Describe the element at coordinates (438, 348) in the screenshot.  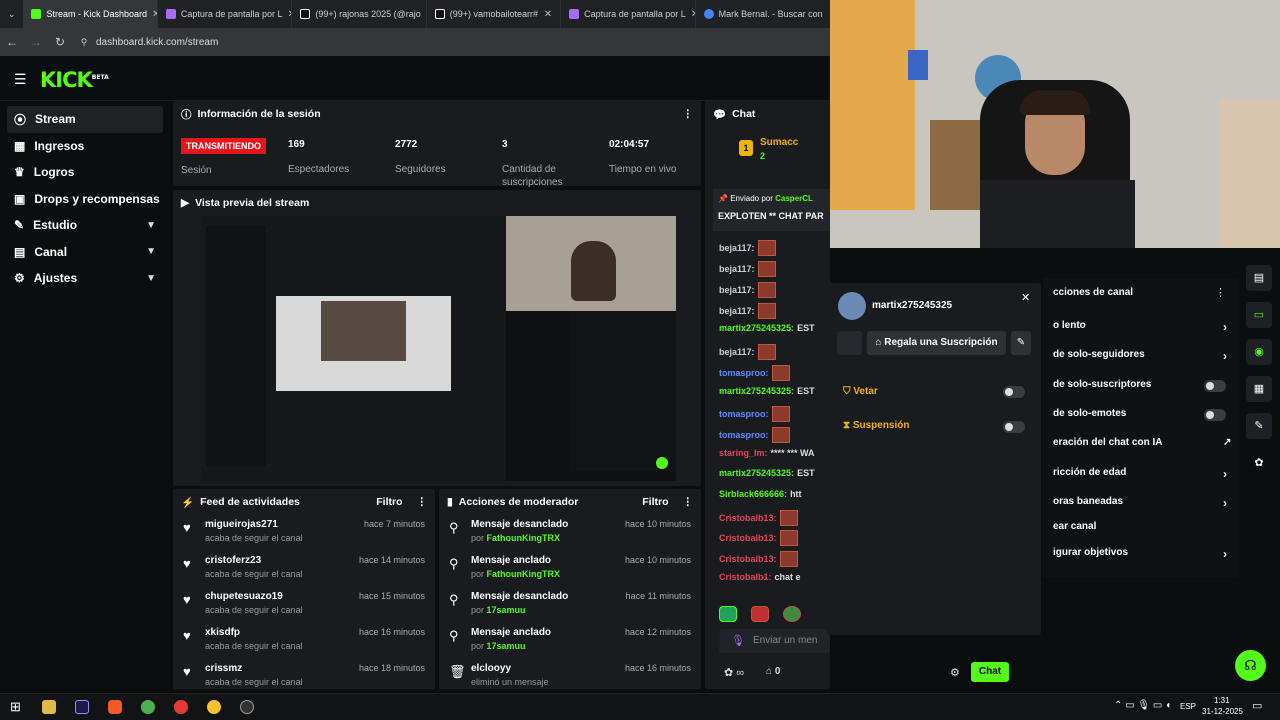
I see `stream-preview-video` at that location.